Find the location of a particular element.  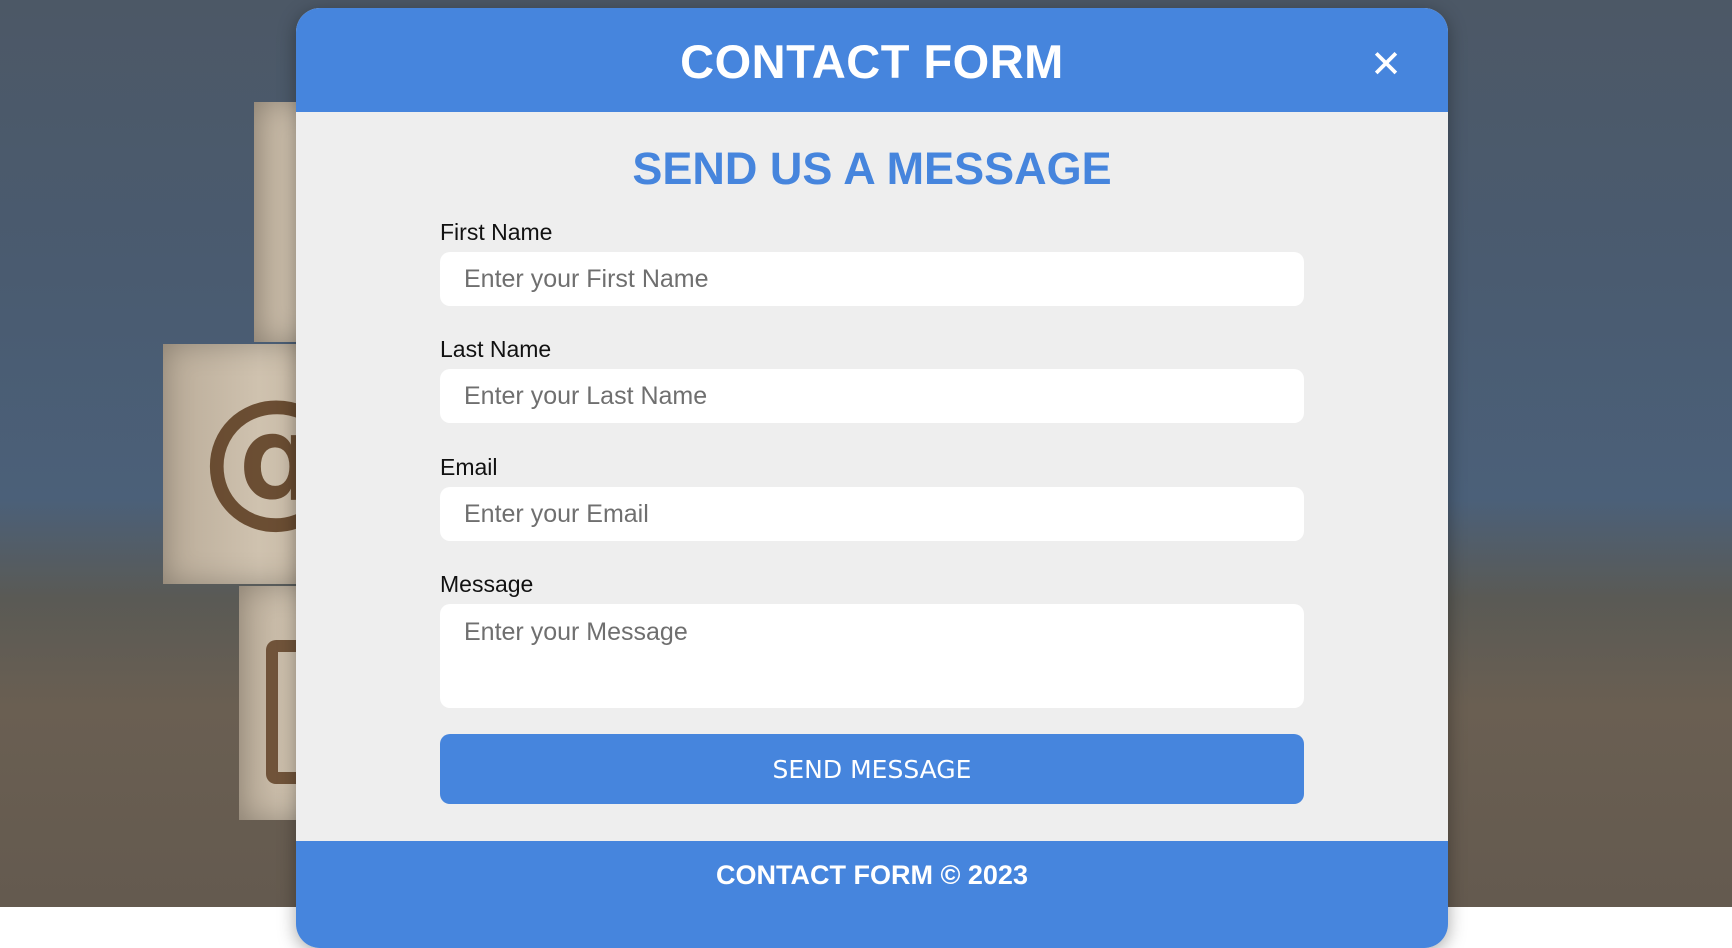

footer-text: CONTACT FORM © 2023 is located at coordinates (872, 875).